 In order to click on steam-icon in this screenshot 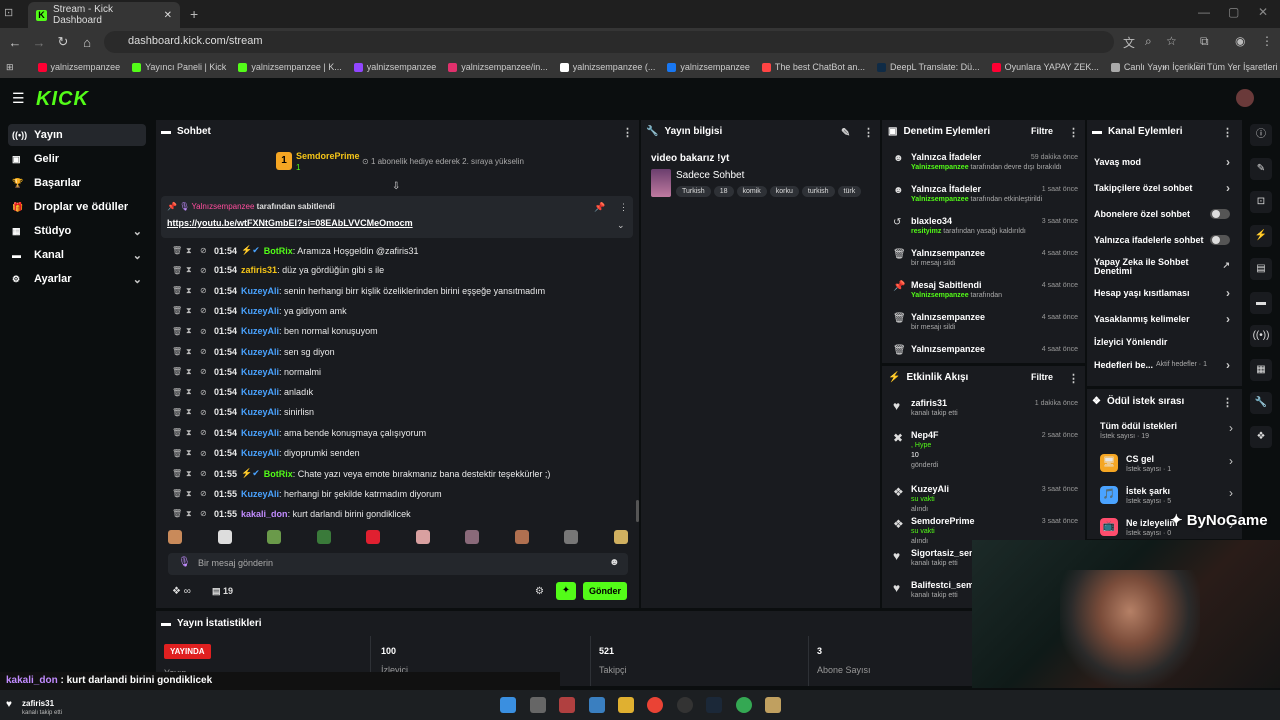, I will do `click(714, 705)`.